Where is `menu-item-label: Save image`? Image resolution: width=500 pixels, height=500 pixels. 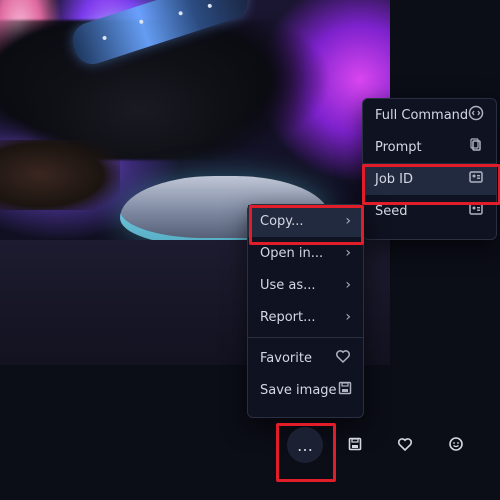
menu-item-label: Save image is located at coordinates (298, 390).